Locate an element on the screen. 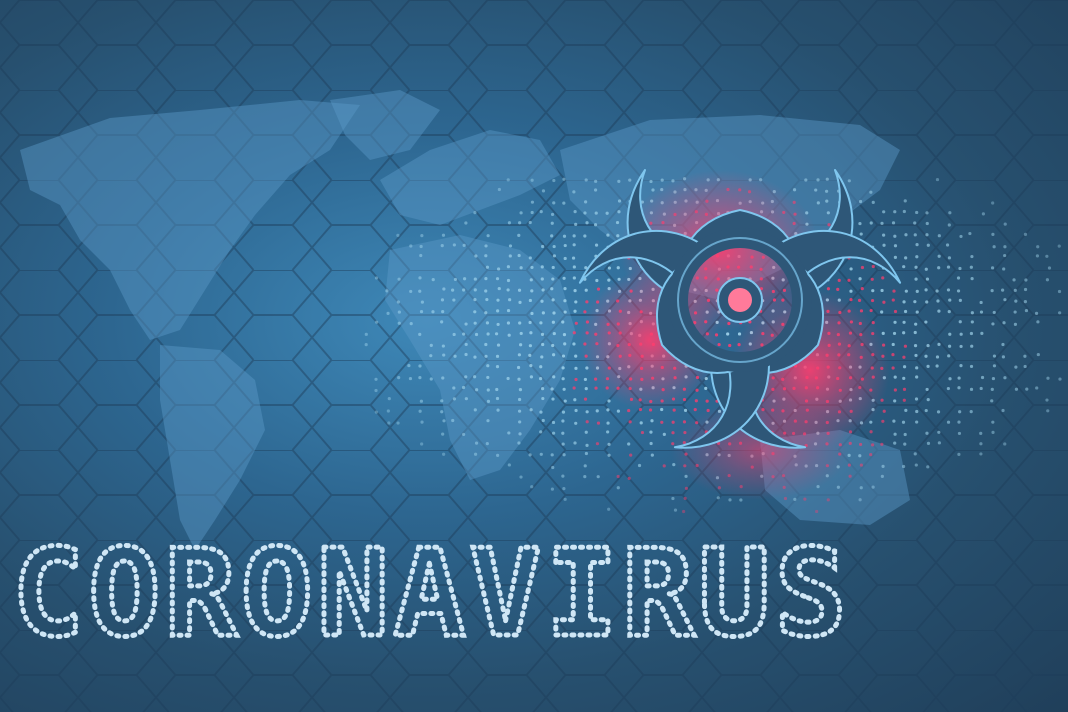 The image size is (1068, 712). headline-graphic: CORONAVIRUS is located at coordinates (431, 595).